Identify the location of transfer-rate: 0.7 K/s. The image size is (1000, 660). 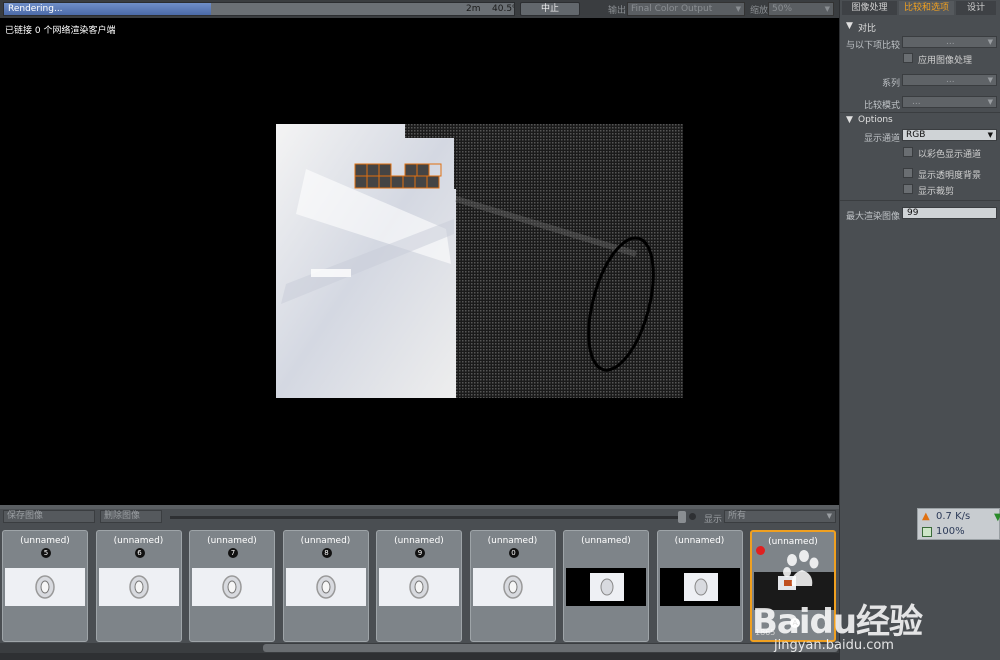
(953, 516).